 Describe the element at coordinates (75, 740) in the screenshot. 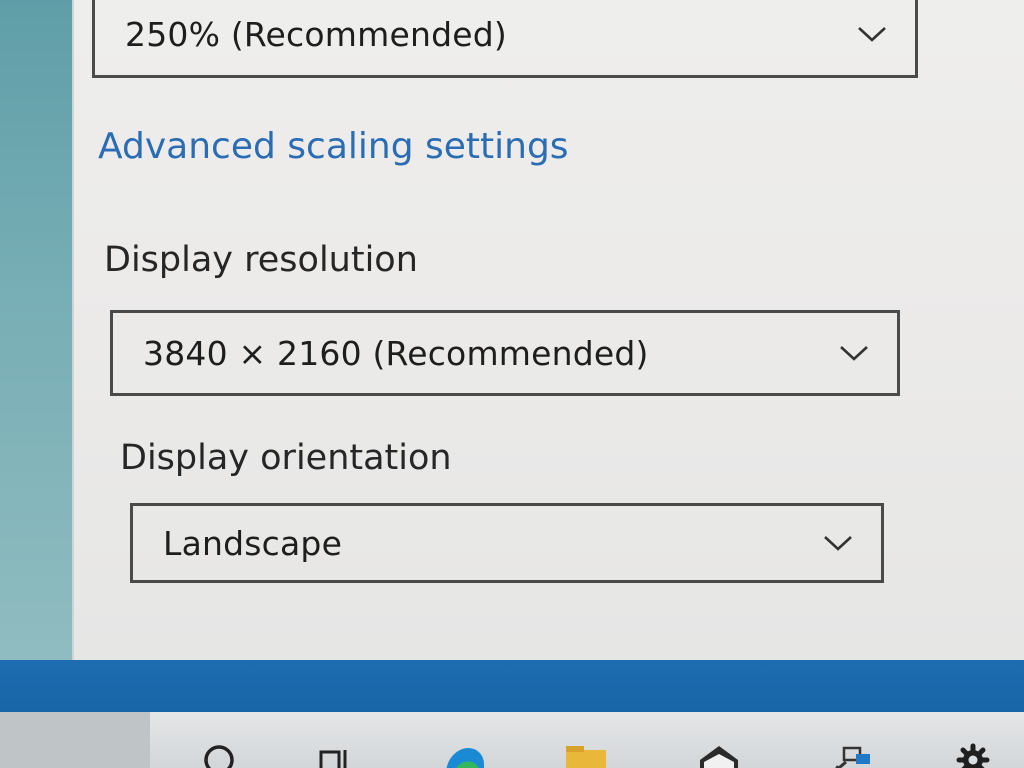

I see `taskbar-left-area` at that location.